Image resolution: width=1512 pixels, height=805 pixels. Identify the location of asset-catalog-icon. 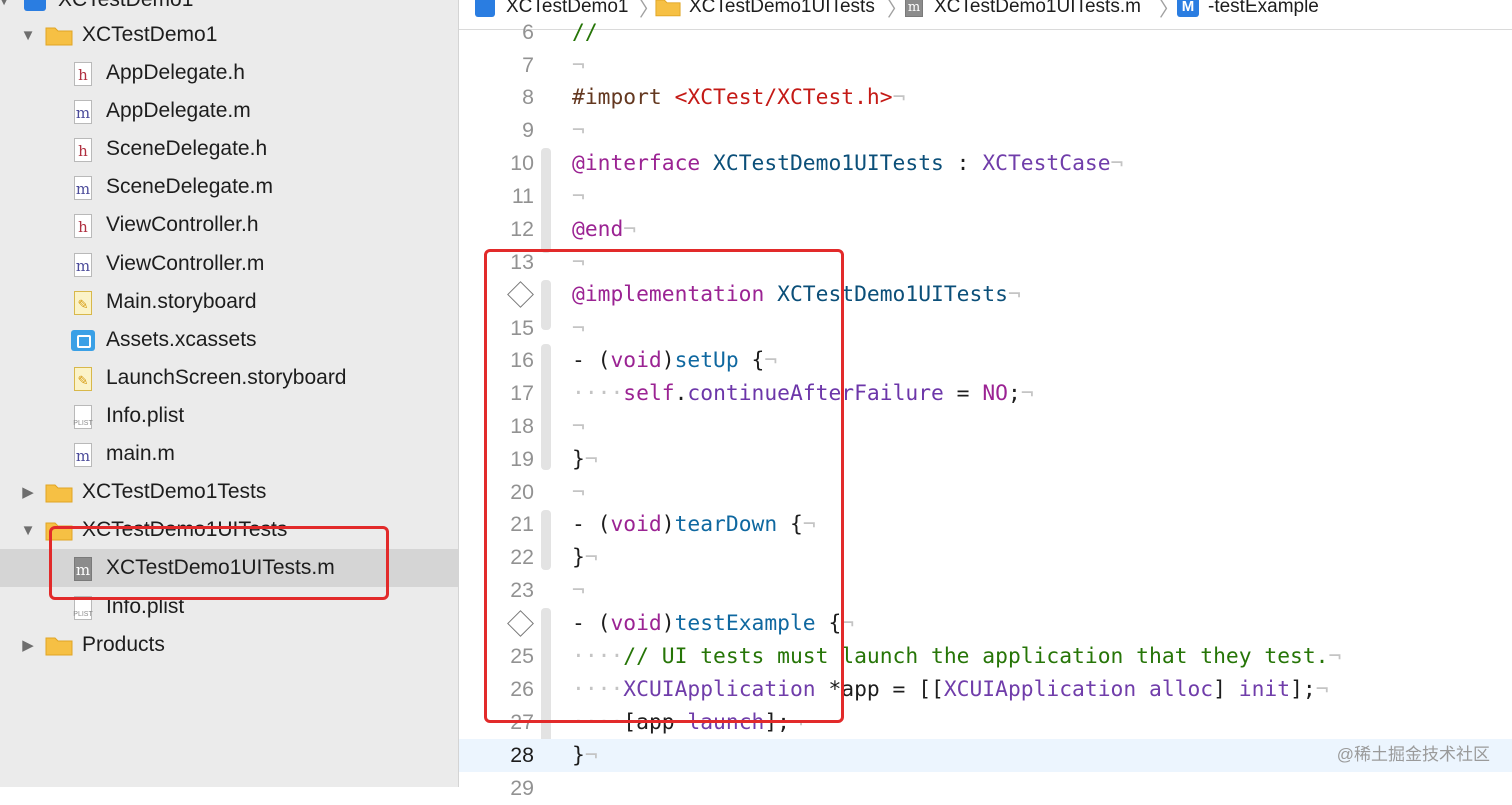
(83, 340).